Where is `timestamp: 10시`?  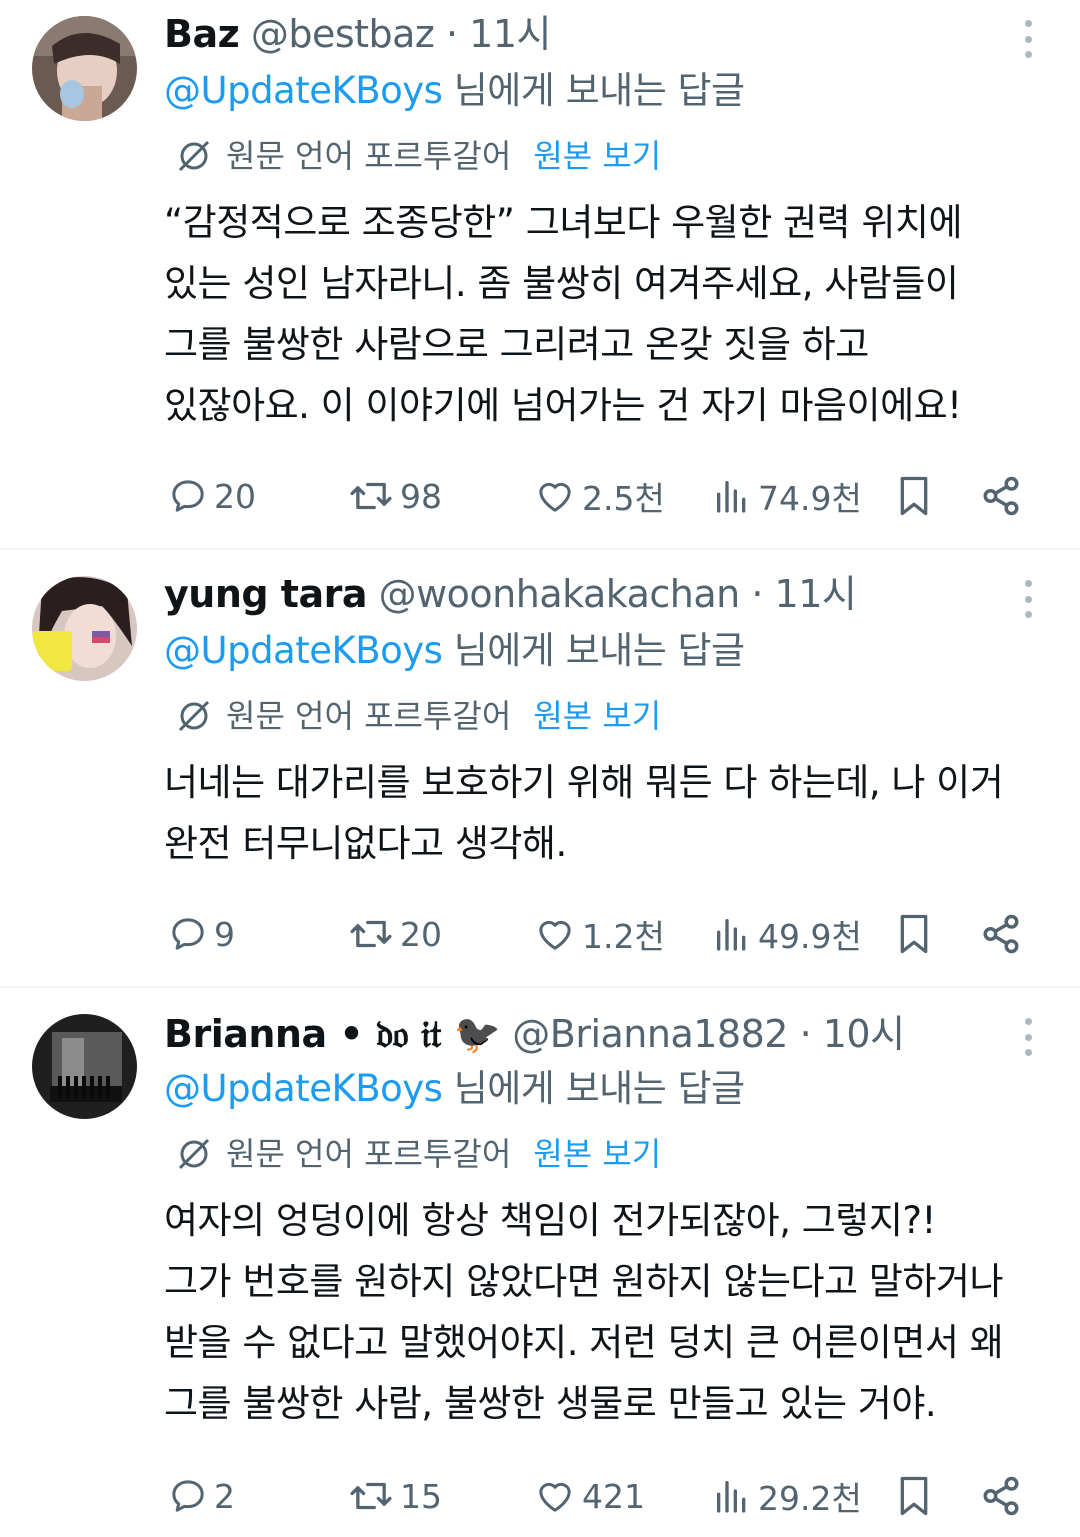 timestamp: 10시 is located at coordinates (864, 1034).